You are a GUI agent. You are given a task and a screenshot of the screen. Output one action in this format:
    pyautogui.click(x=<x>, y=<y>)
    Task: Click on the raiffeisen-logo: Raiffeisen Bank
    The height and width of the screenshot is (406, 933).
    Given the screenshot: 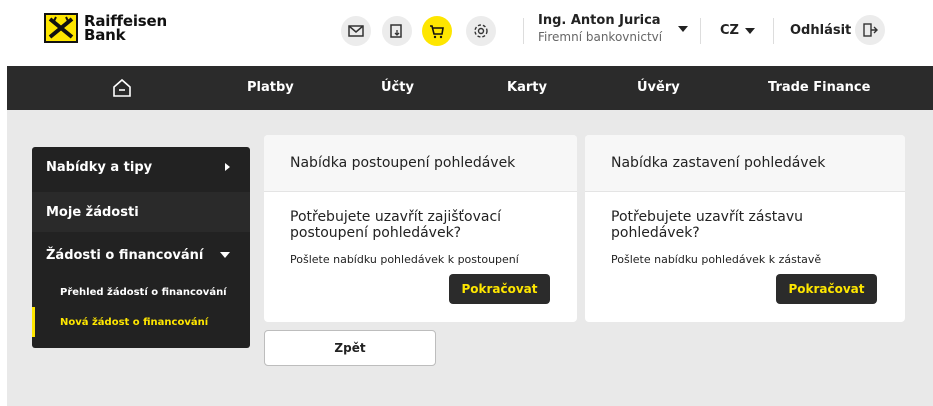 What is the action you would take?
    pyautogui.click(x=105, y=28)
    